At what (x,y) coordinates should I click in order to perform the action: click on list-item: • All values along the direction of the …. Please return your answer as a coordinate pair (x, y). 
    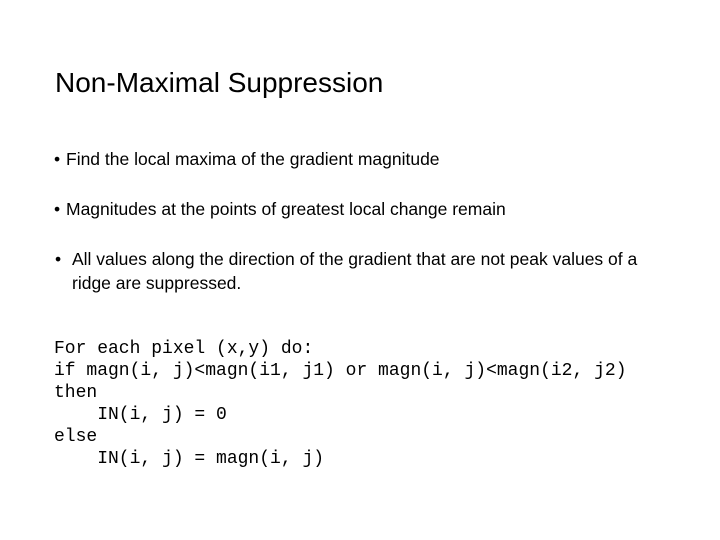
    Looking at the image, I should click on (361, 271).